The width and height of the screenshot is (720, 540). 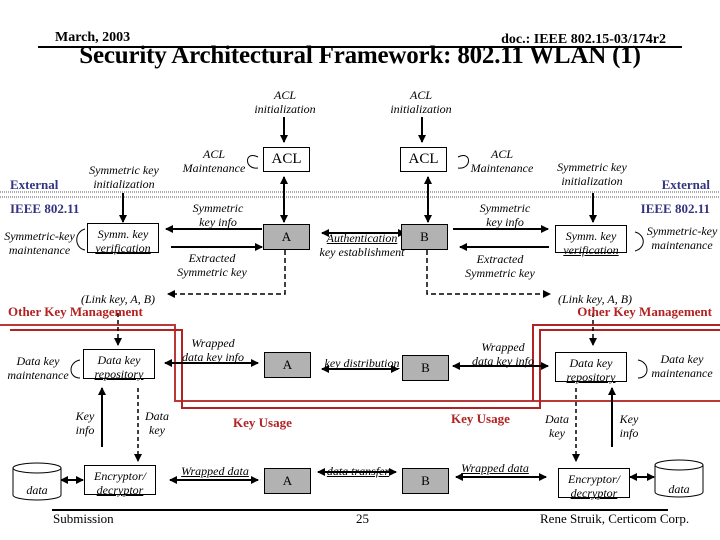 I want to click on symm-key-verification-left: Symm. key verification, so click(x=123, y=239).